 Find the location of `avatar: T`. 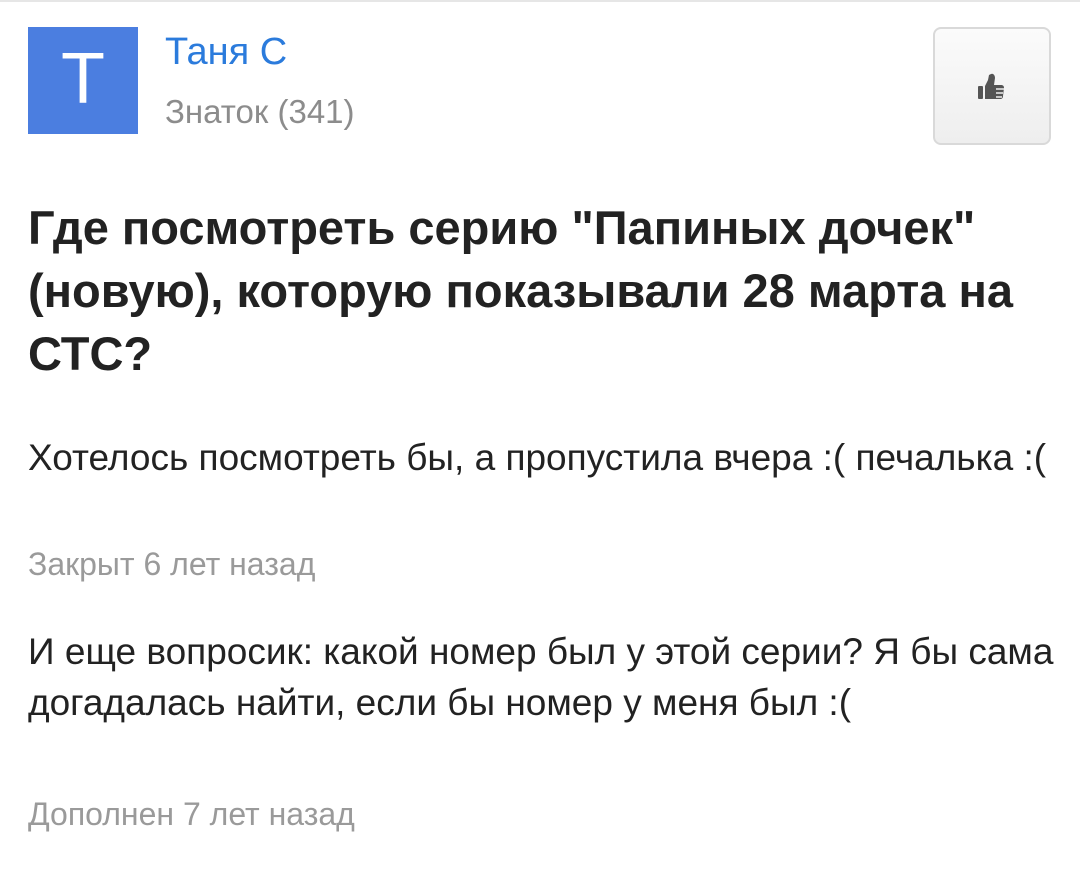

avatar: T is located at coordinates (83, 80).